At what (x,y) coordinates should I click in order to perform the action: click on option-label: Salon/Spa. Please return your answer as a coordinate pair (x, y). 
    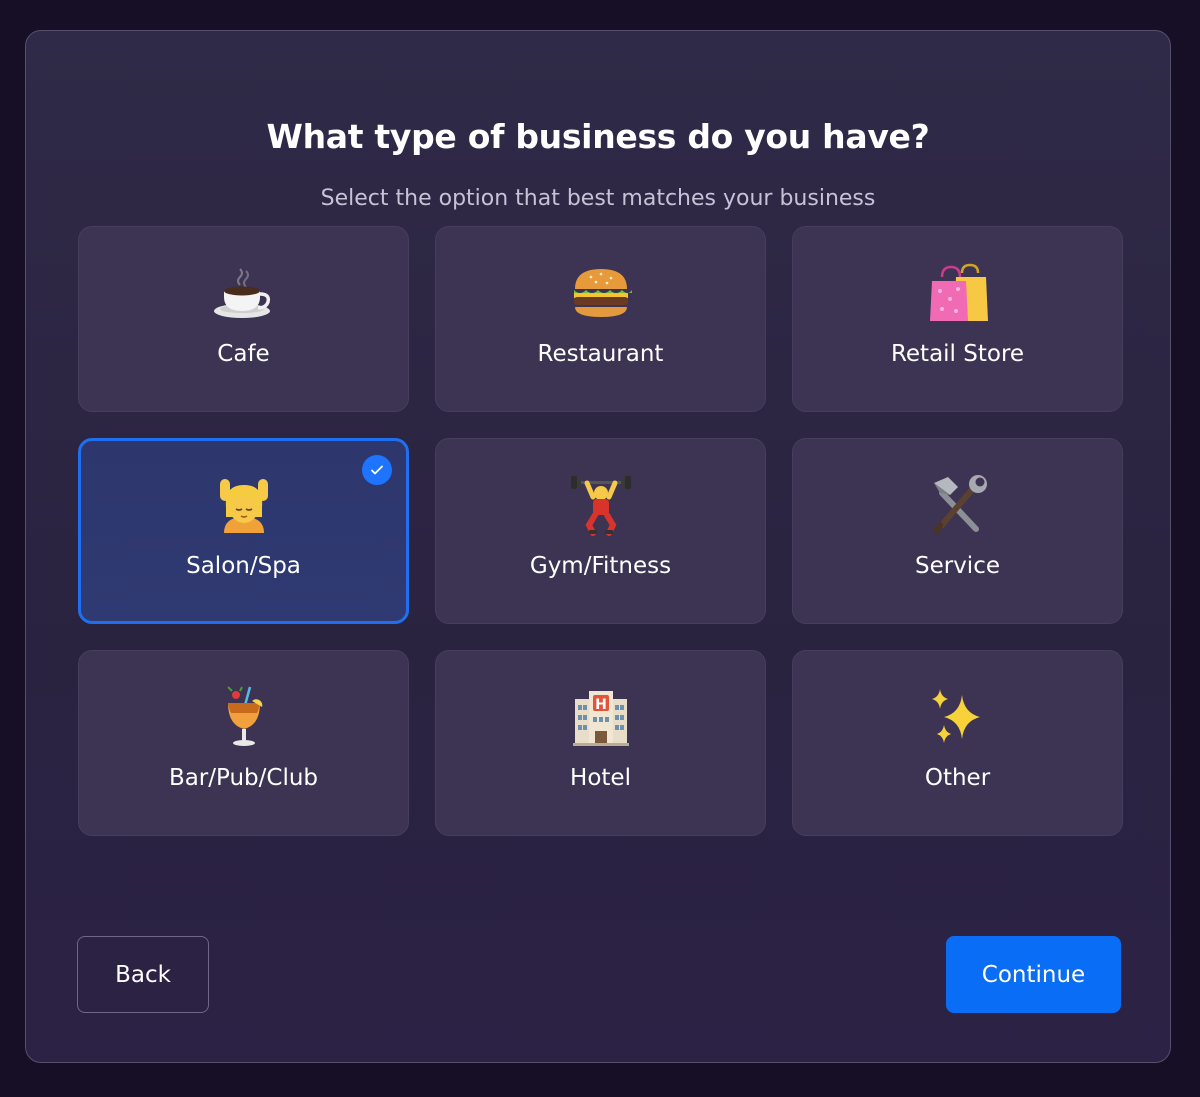
    Looking at the image, I should click on (243, 566).